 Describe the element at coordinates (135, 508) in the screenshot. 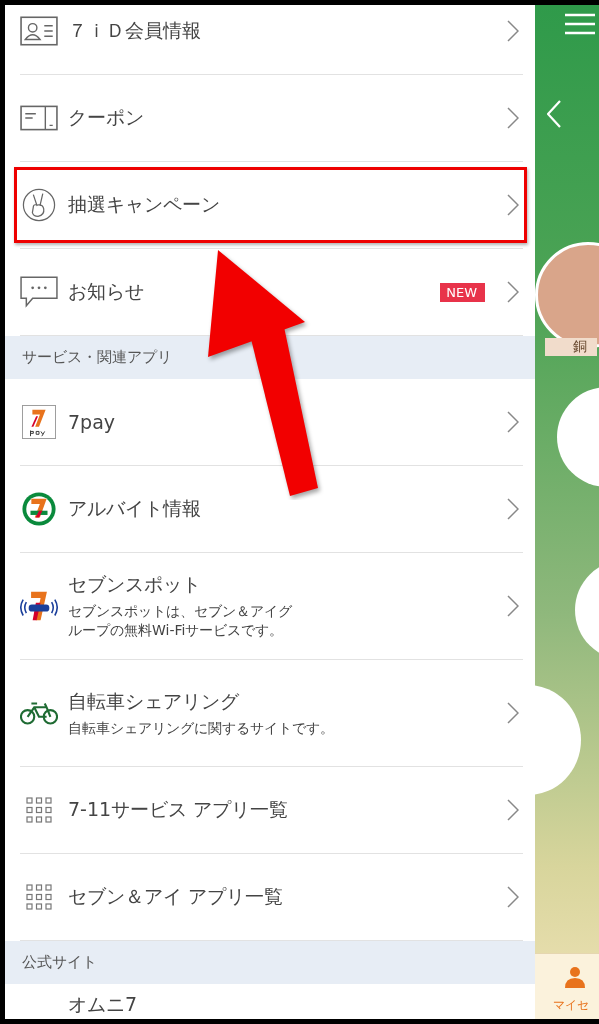

I see `item-label: アルバイト情報` at that location.